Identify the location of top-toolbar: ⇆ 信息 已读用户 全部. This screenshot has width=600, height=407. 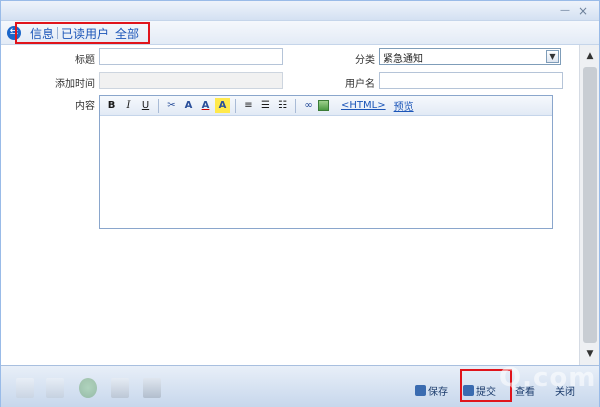
(300, 33).